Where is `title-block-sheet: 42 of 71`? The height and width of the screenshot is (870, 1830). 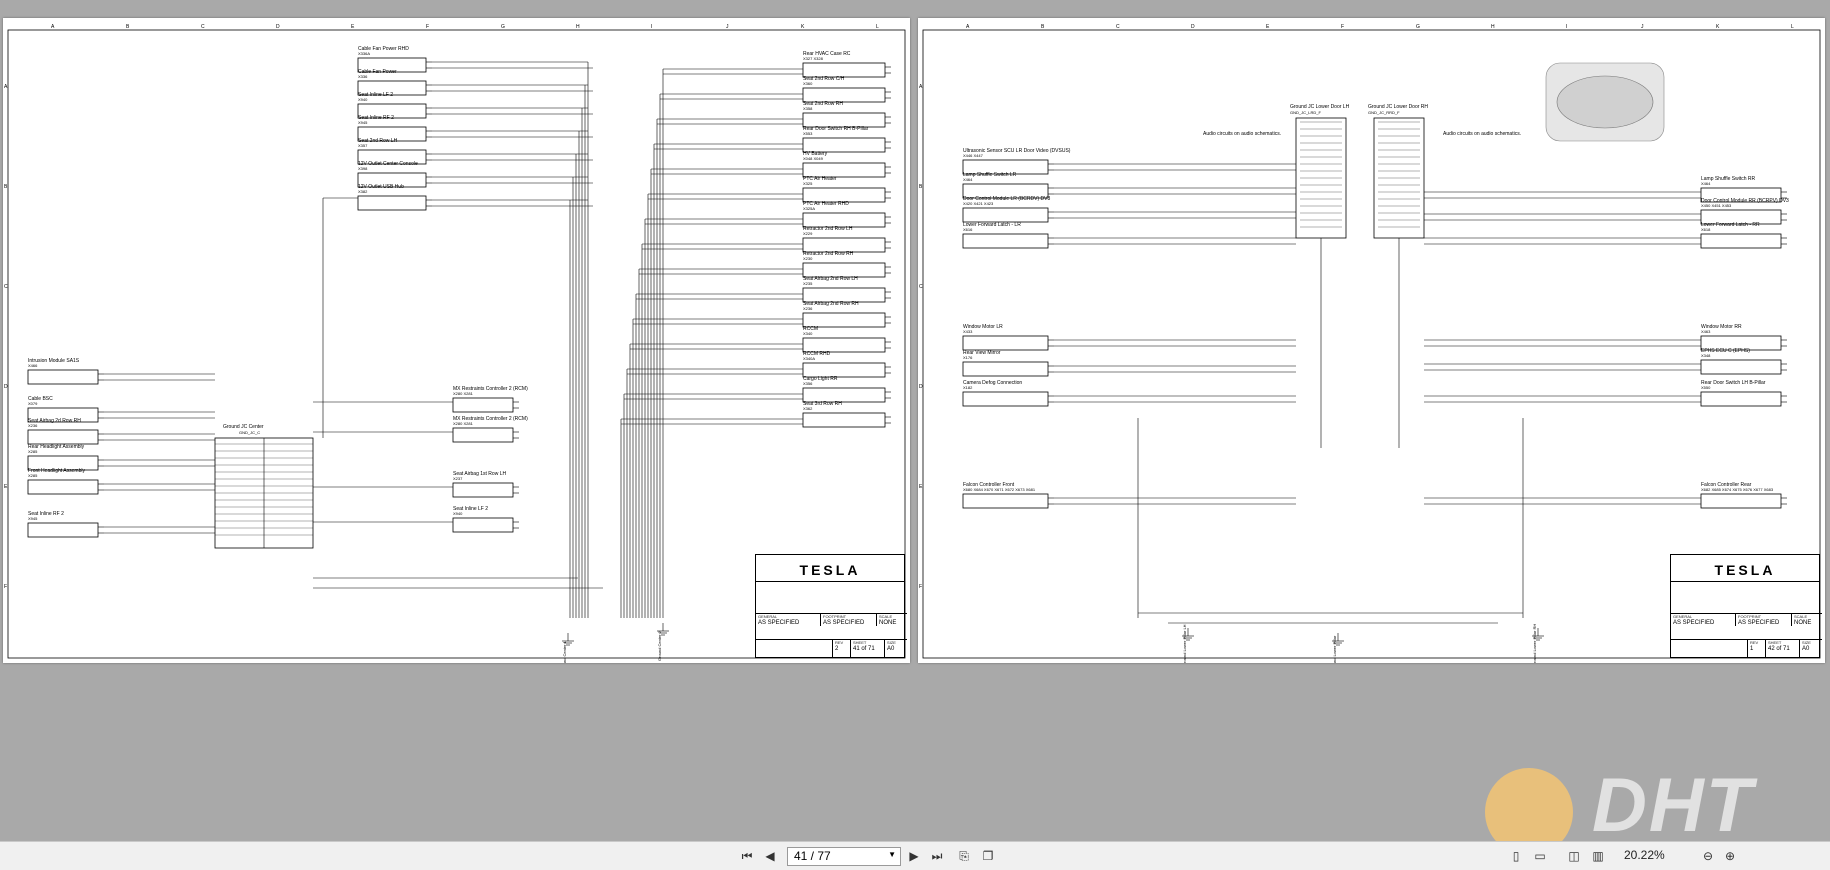 title-block-sheet: 42 of 71 is located at coordinates (1779, 649).